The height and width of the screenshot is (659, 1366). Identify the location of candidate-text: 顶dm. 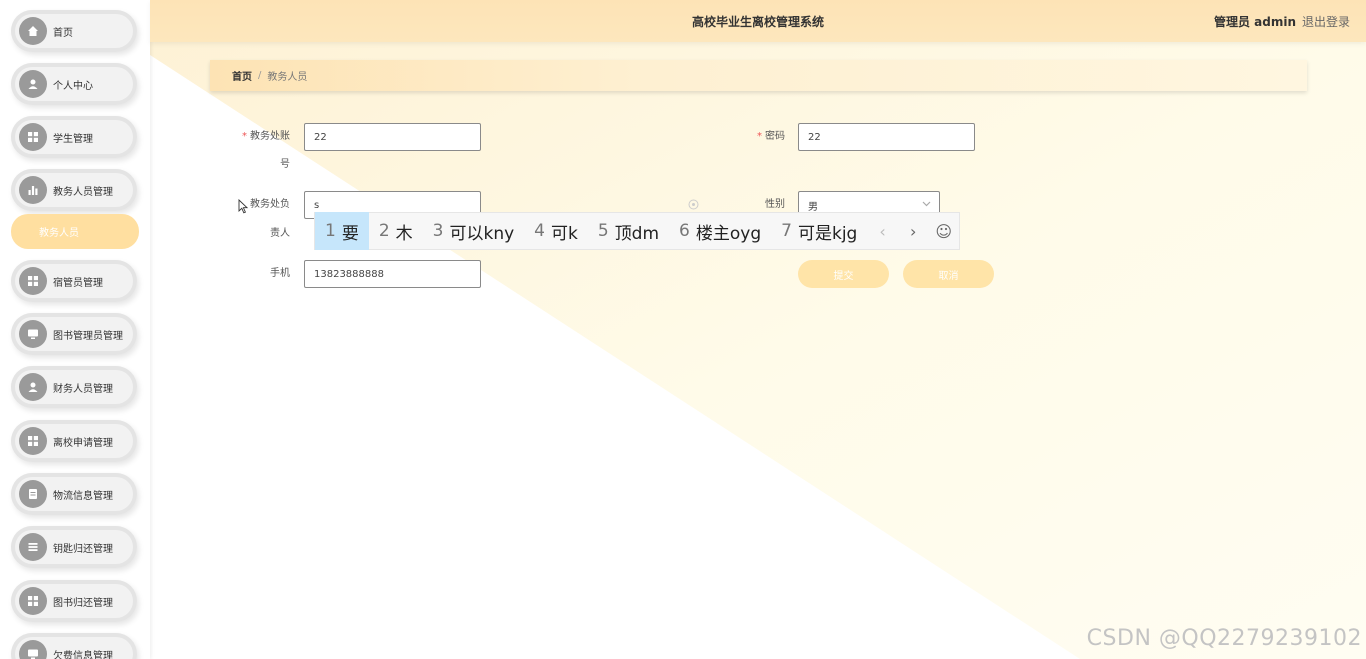
(637, 233).